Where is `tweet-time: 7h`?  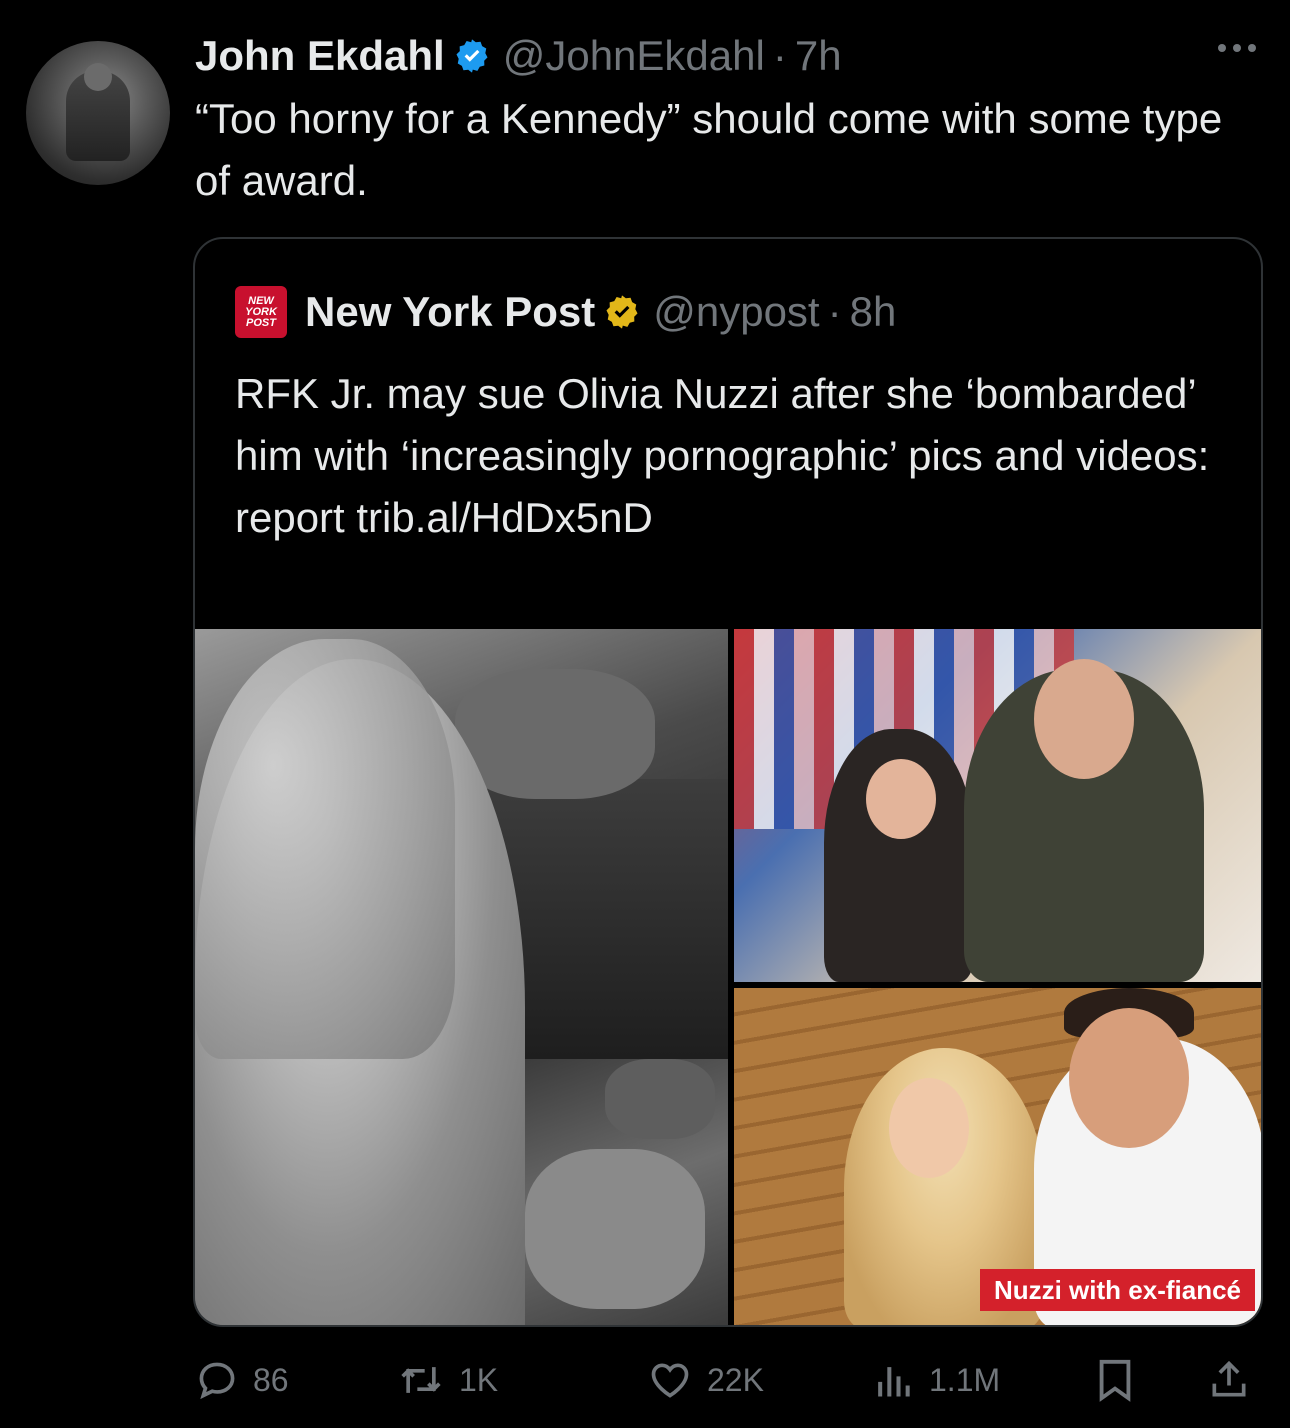 tweet-time: 7h is located at coordinates (818, 56).